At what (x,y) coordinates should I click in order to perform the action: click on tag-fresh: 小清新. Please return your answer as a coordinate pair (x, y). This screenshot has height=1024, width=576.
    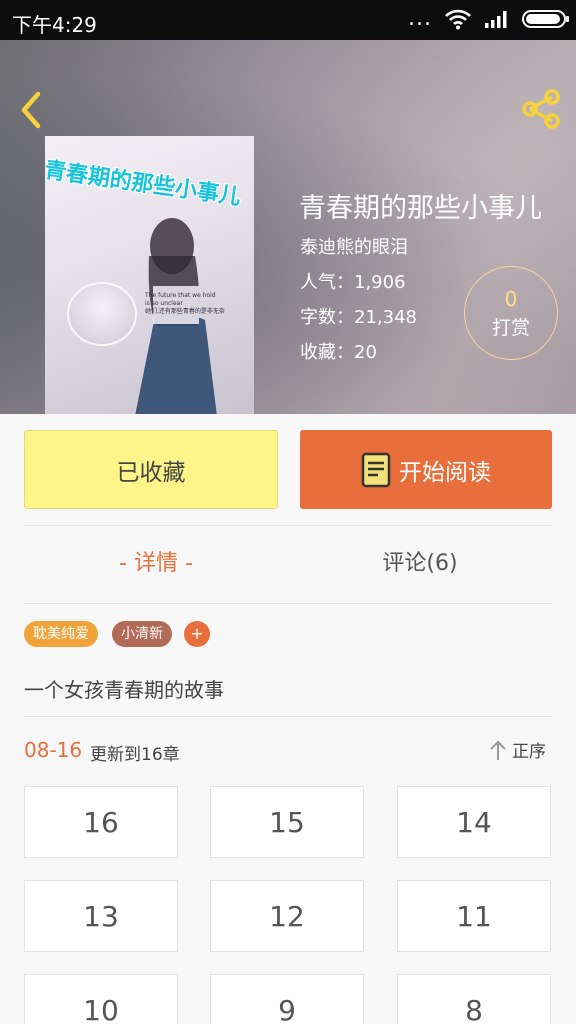
    Looking at the image, I should click on (142, 634).